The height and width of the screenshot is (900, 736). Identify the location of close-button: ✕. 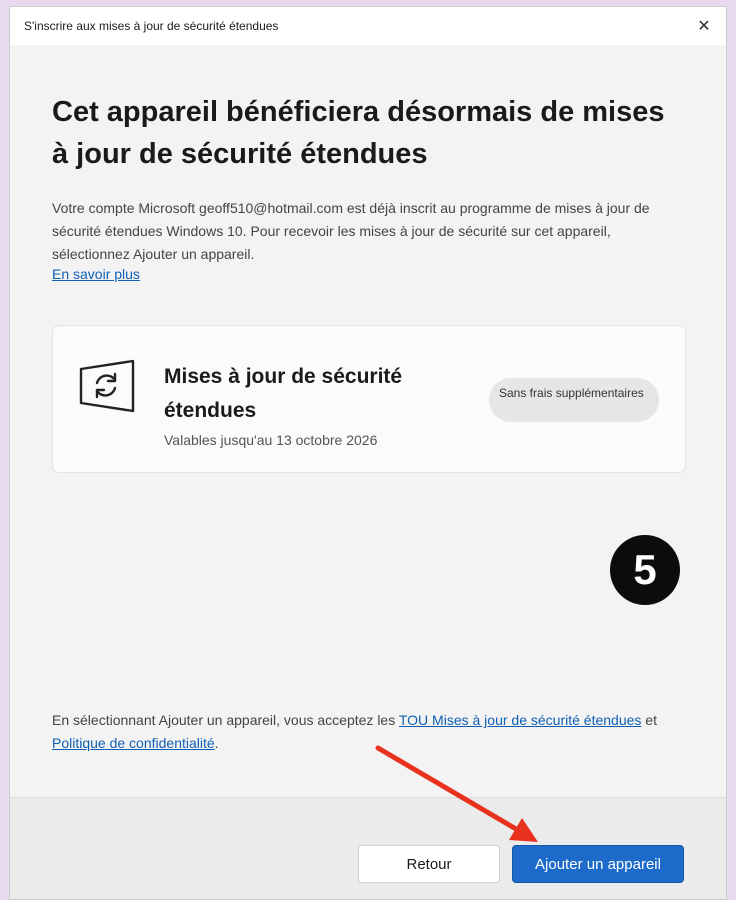
(704, 26).